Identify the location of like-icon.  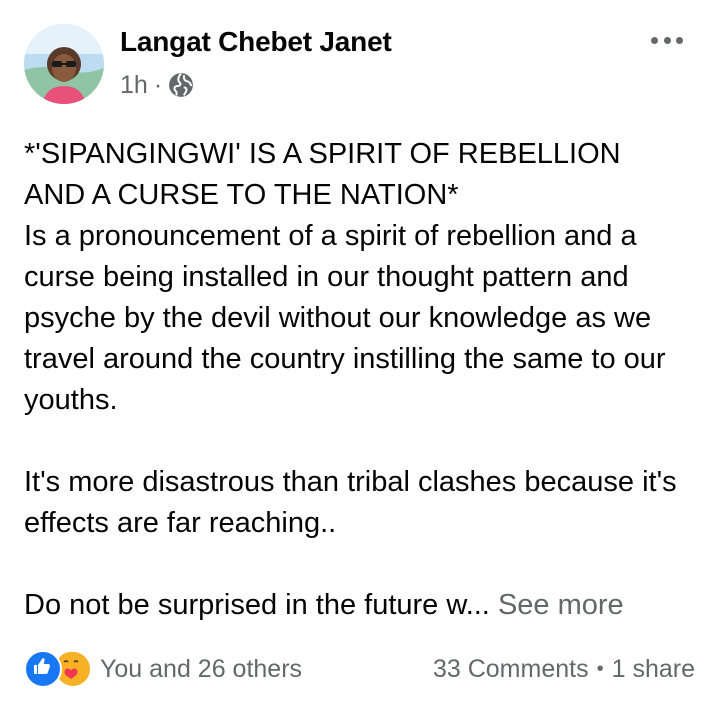
(43, 669).